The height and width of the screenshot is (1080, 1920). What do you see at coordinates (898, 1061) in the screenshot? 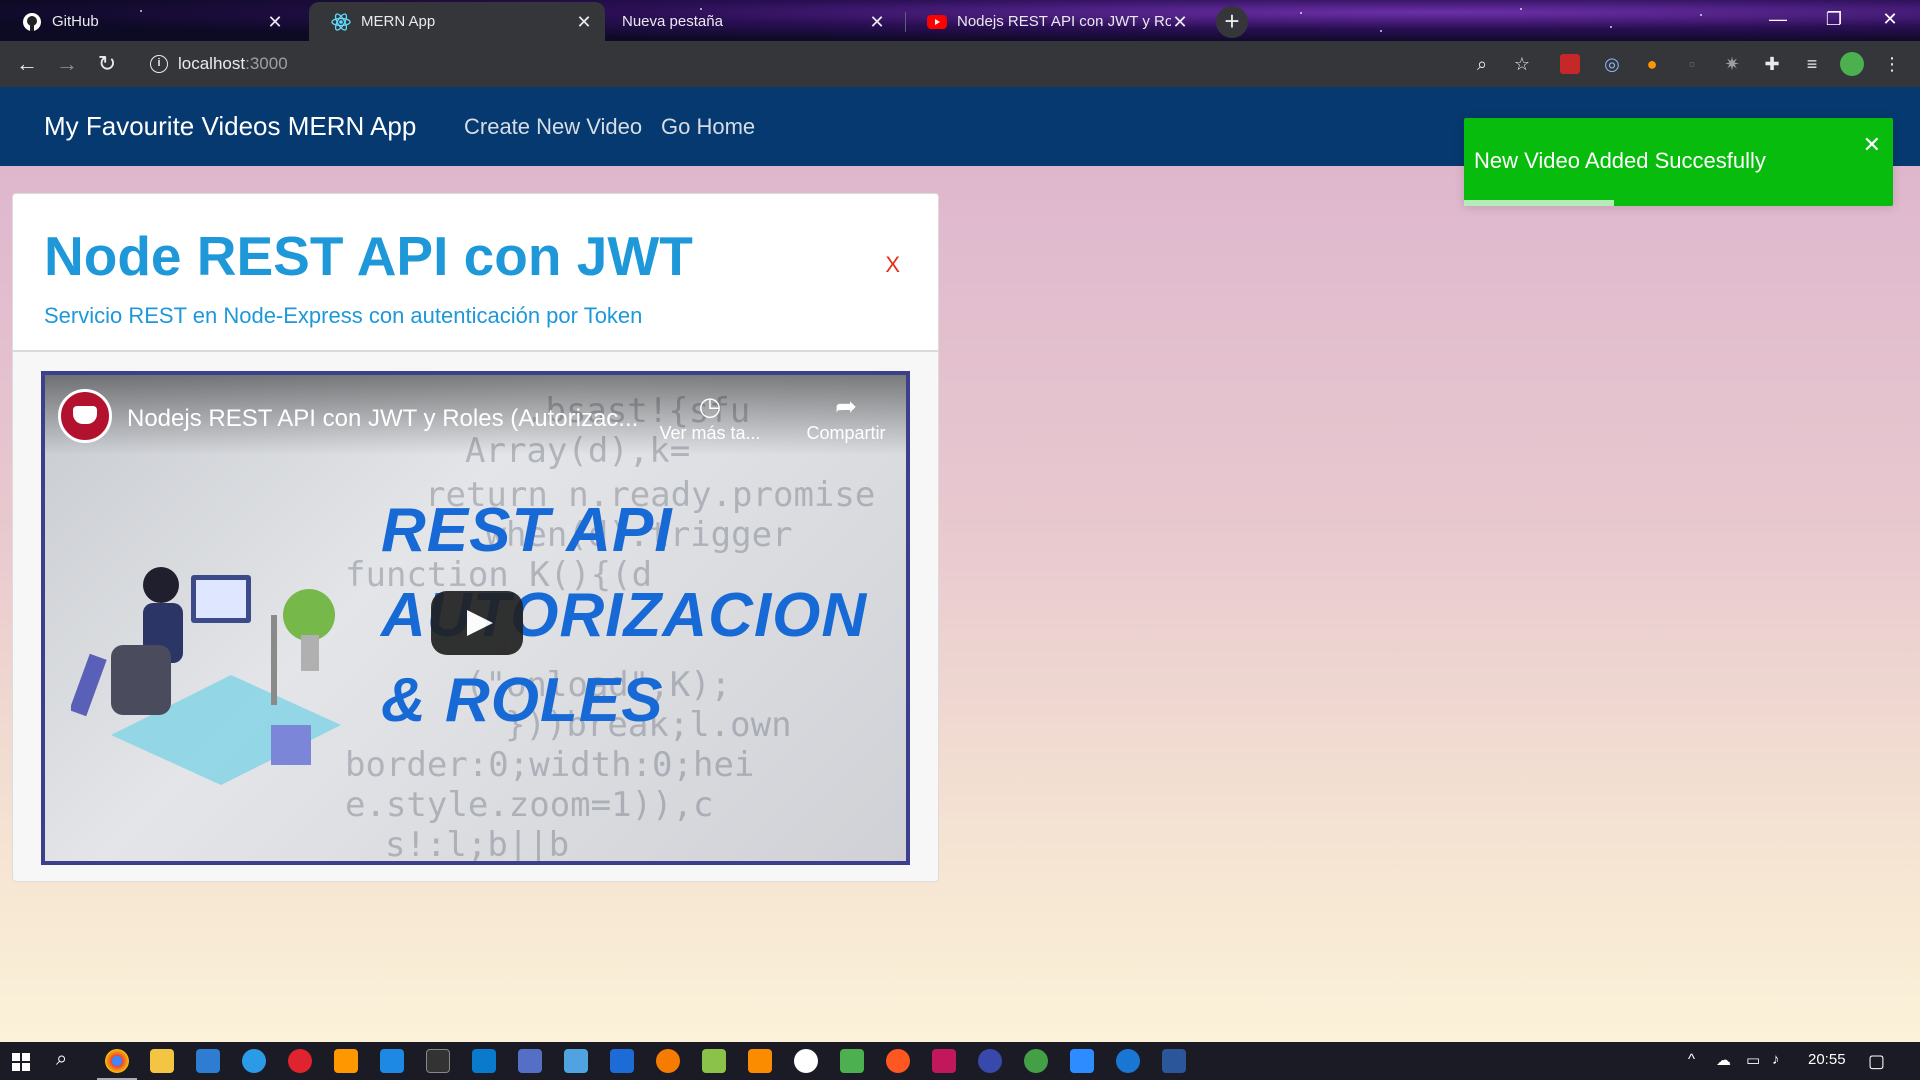
I see `postman-icon` at bounding box center [898, 1061].